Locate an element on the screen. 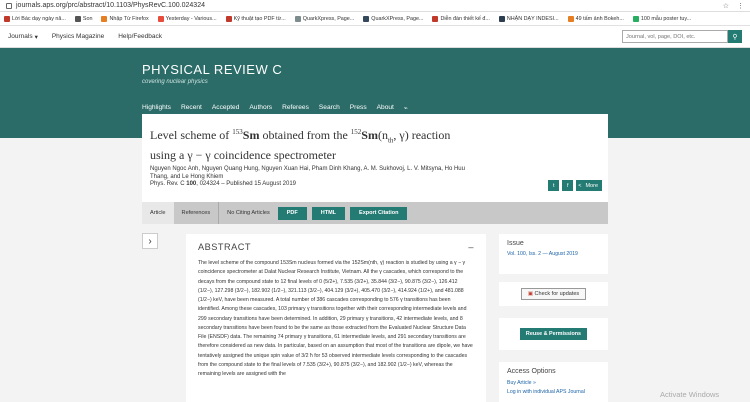 This screenshot has width=750, height=402. issue-box: Issue Vol. 100, Iss. 2 — August 2019 is located at coordinates (553, 254).